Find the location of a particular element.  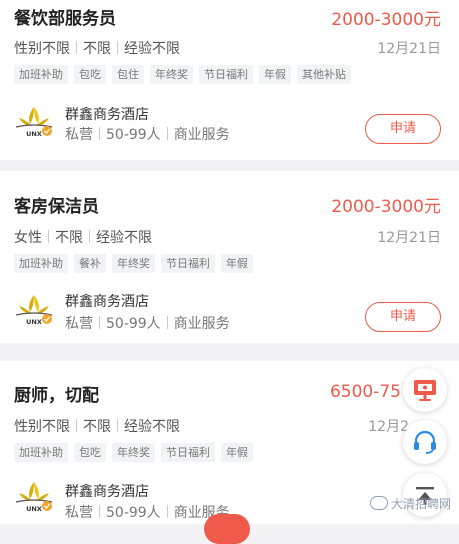

benefit-tag: 餐补 is located at coordinates (90, 263).